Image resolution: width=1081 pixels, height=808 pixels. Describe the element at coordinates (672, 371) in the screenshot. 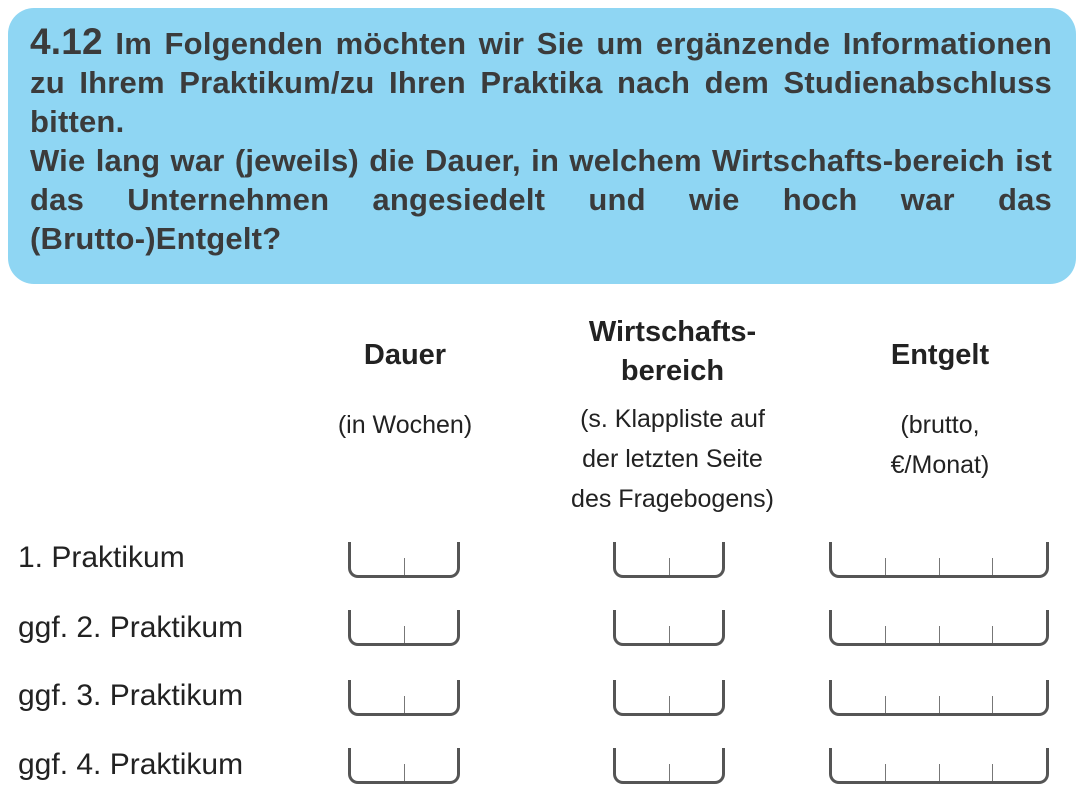

I see `column-title-line2: bereich` at that location.